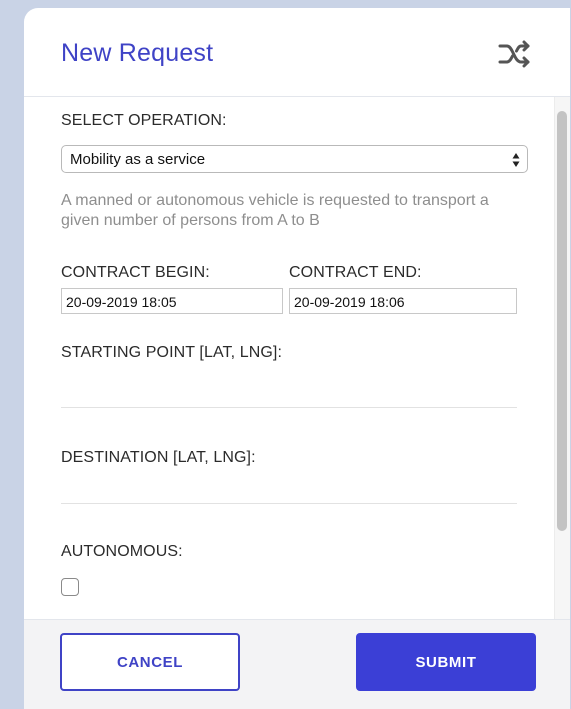 The height and width of the screenshot is (709, 571). What do you see at coordinates (150, 662) in the screenshot?
I see `cancel-button: CANCEL` at bounding box center [150, 662].